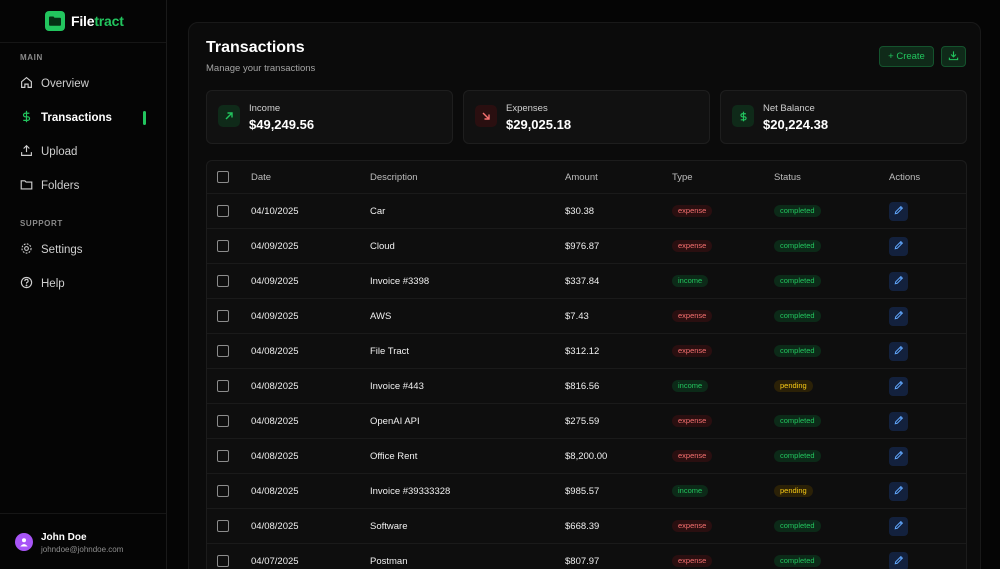 The height and width of the screenshot is (569, 1000). Describe the element at coordinates (84, 250) in the screenshot. I see `sidebar-item-settings: Settings` at that location.